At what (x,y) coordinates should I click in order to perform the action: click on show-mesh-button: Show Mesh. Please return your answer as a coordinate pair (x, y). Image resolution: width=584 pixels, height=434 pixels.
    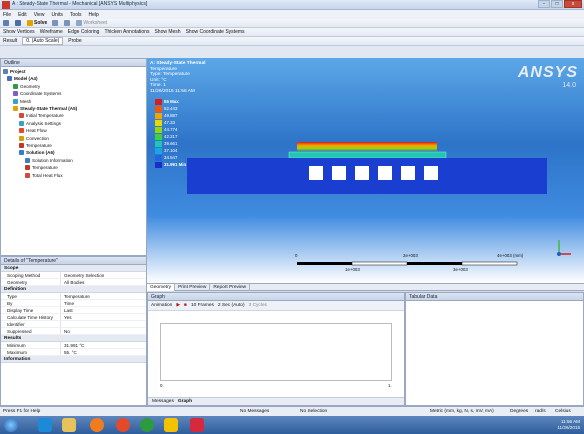
    Looking at the image, I should click on (167, 32).